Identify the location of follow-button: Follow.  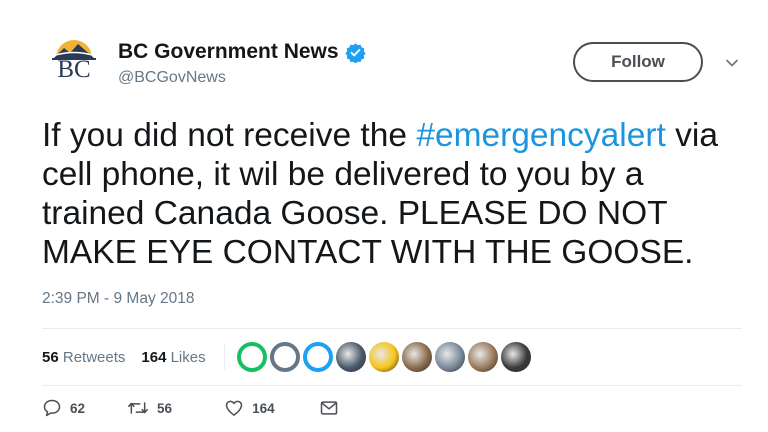
(638, 62).